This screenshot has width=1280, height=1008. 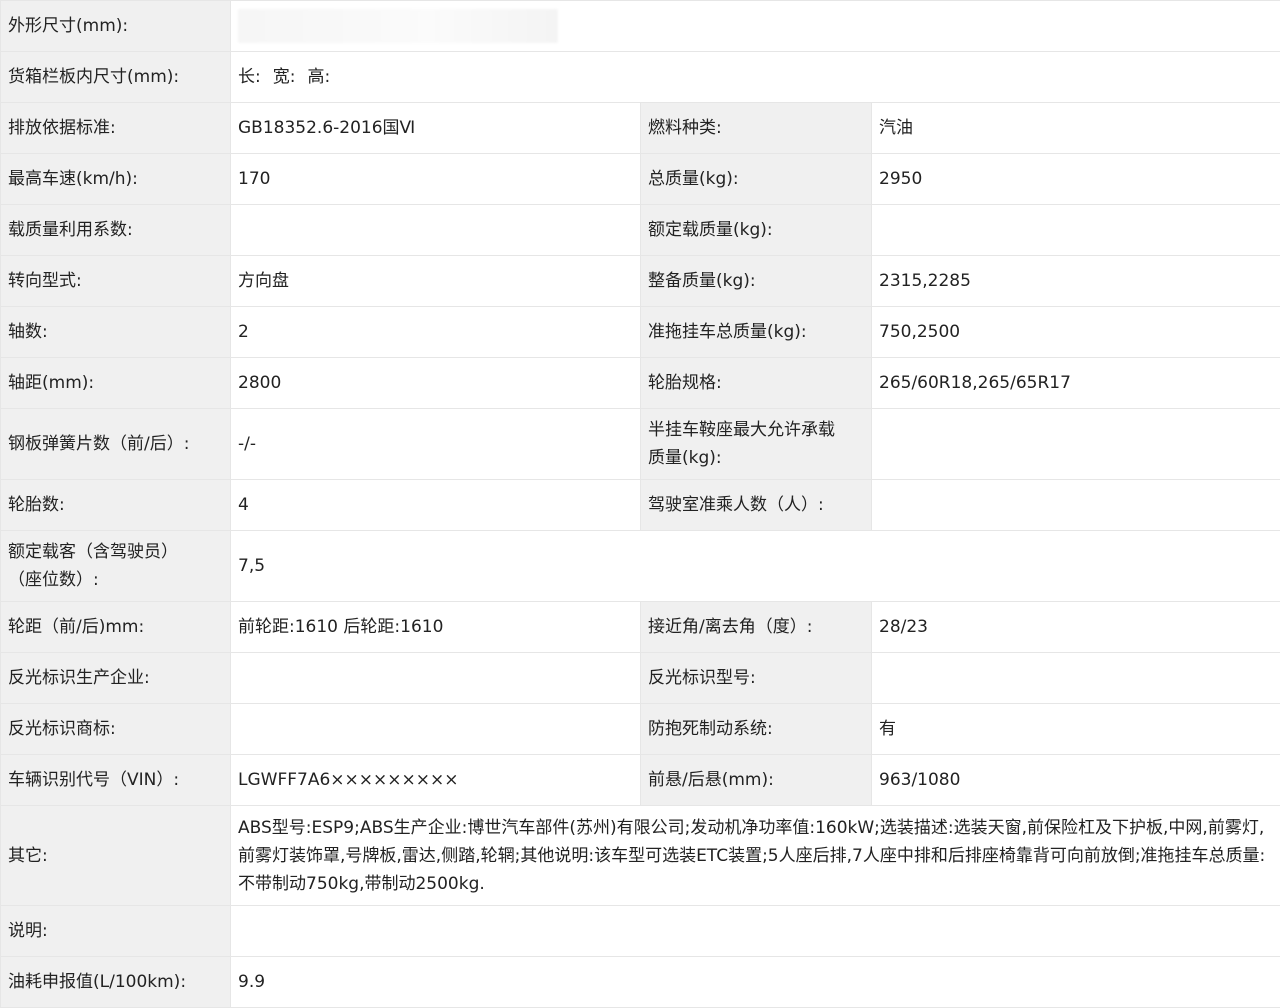 I want to click on max-speed-label: 最高车速(km/h):, so click(x=115, y=179).